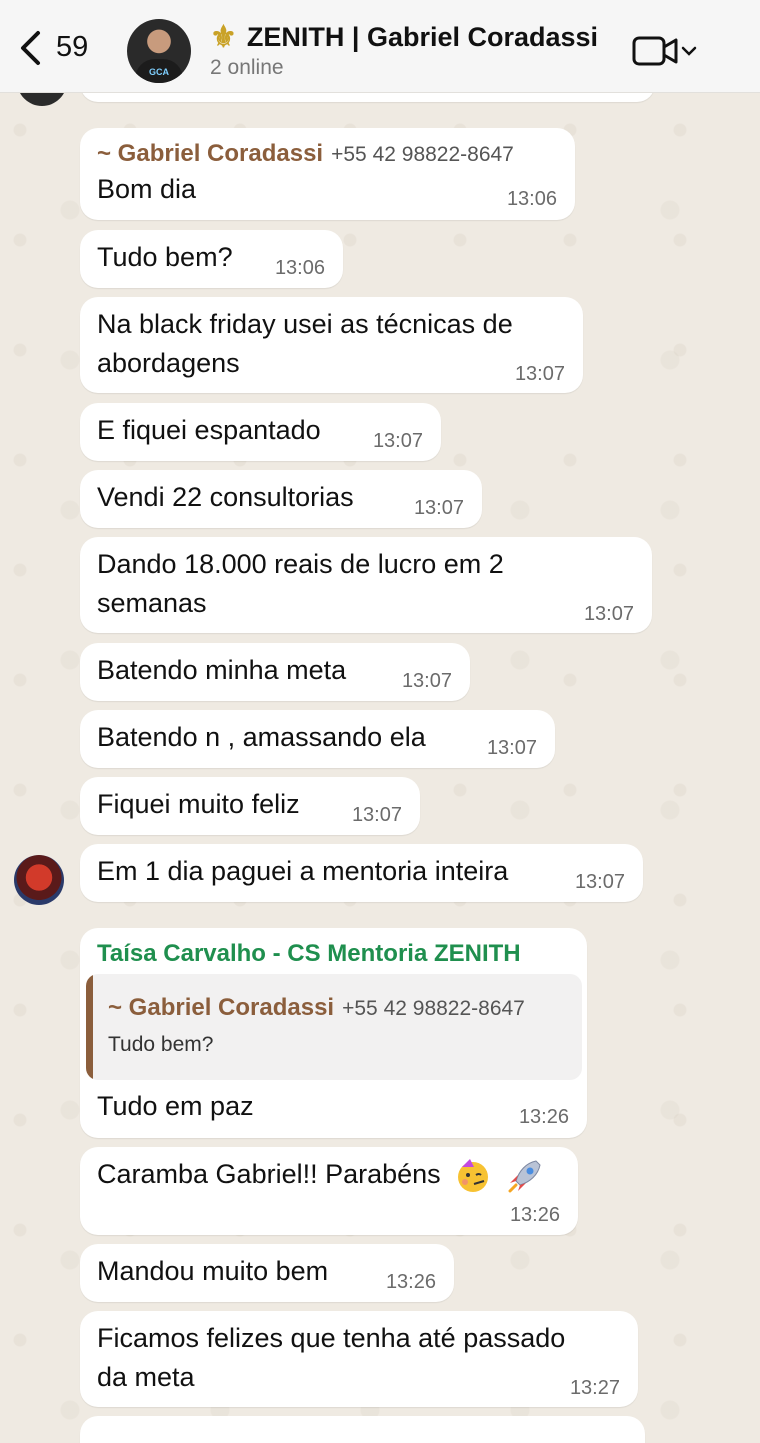 Image resolution: width=760 pixels, height=1443 pixels. I want to click on quoted-text: Tudo bem?, so click(161, 1044).